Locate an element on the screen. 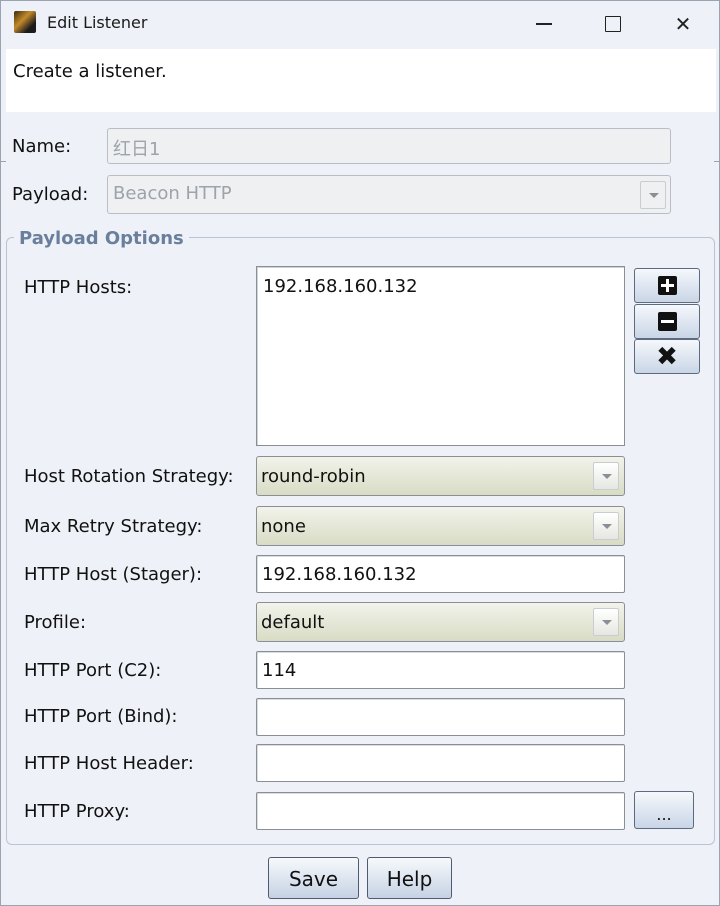 Image resolution: width=720 pixels, height=906 pixels. host-rotation-value: round-robin is located at coordinates (313, 476).